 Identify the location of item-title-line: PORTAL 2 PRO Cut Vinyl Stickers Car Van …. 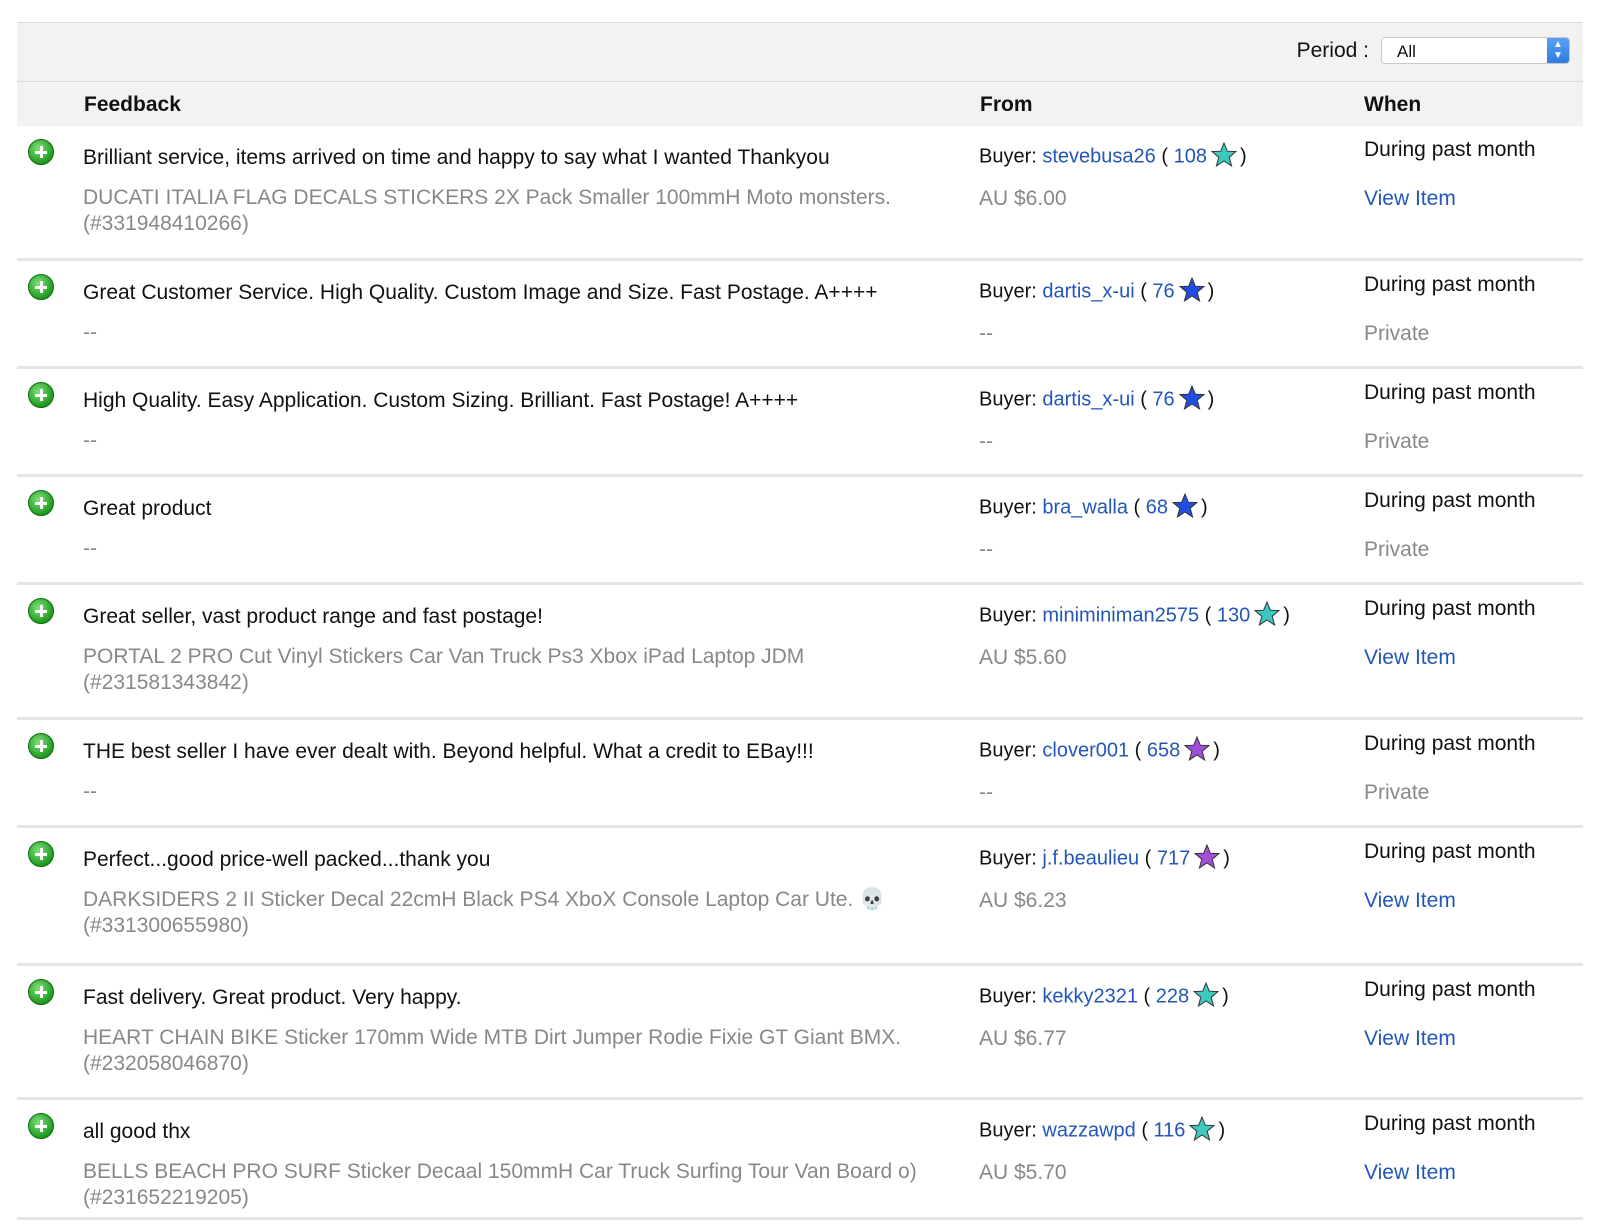
(444, 656).